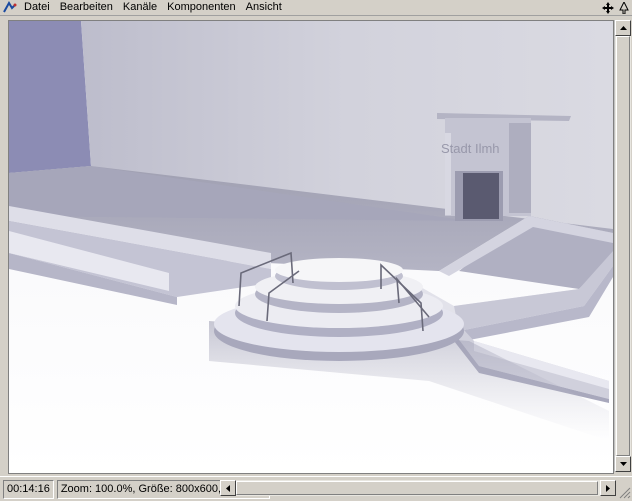 Image resolution: width=632 pixels, height=501 pixels. Describe the element at coordinates (86, 7) in the screenshot. I see `menu-bearbeiten: Bearbeiten` at that location.